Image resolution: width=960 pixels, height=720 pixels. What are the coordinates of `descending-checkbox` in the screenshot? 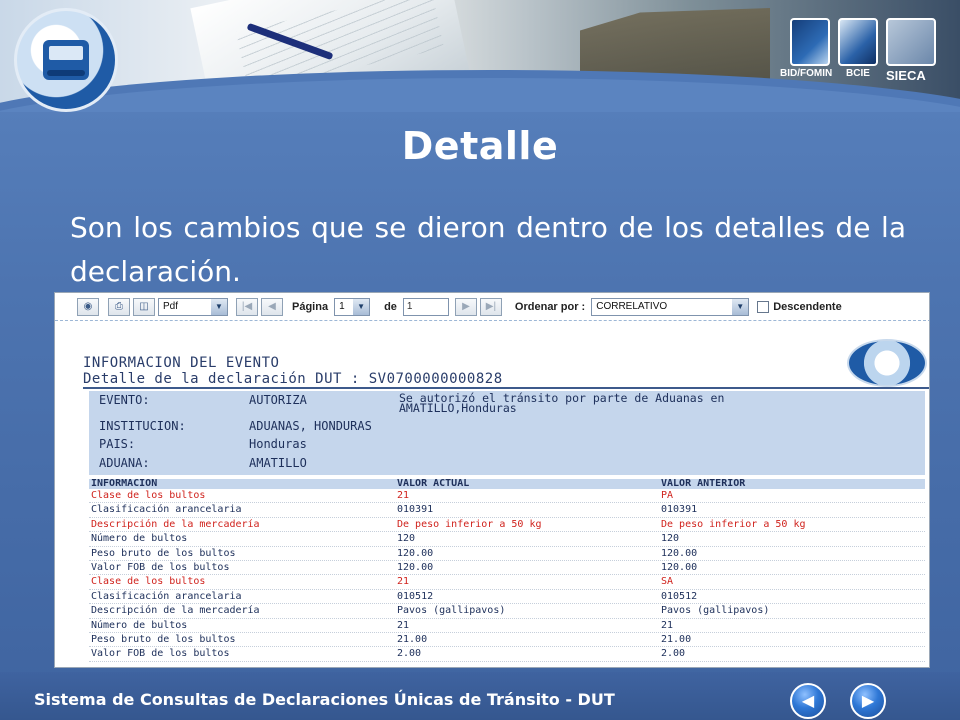 It's located at (763, 306).